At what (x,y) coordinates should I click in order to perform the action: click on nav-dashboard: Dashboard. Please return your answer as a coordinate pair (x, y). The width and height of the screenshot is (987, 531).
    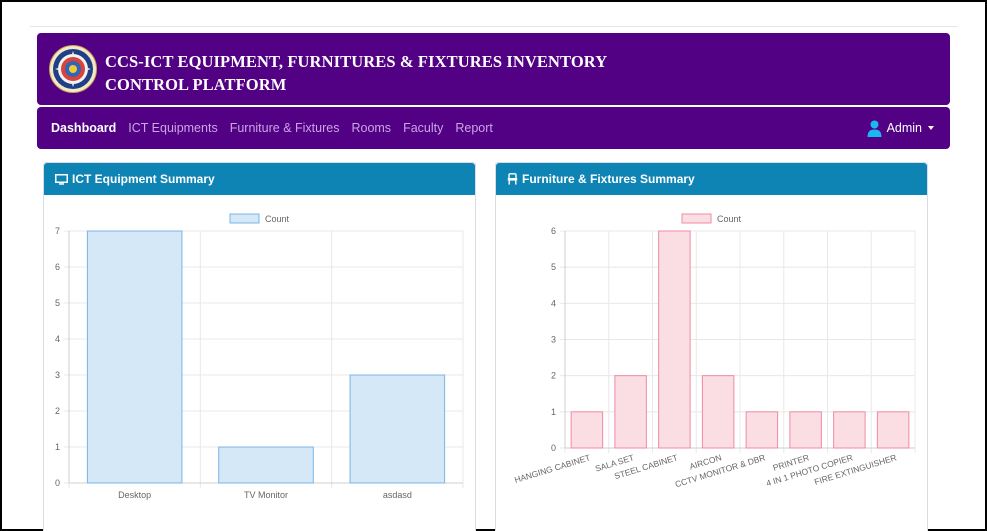
    Looking at the image, I should click on (83, 128).